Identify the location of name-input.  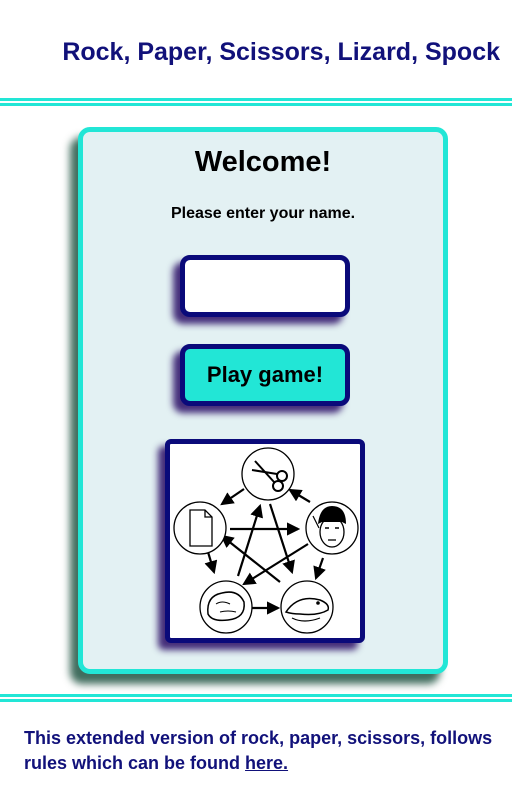
(265, 286).